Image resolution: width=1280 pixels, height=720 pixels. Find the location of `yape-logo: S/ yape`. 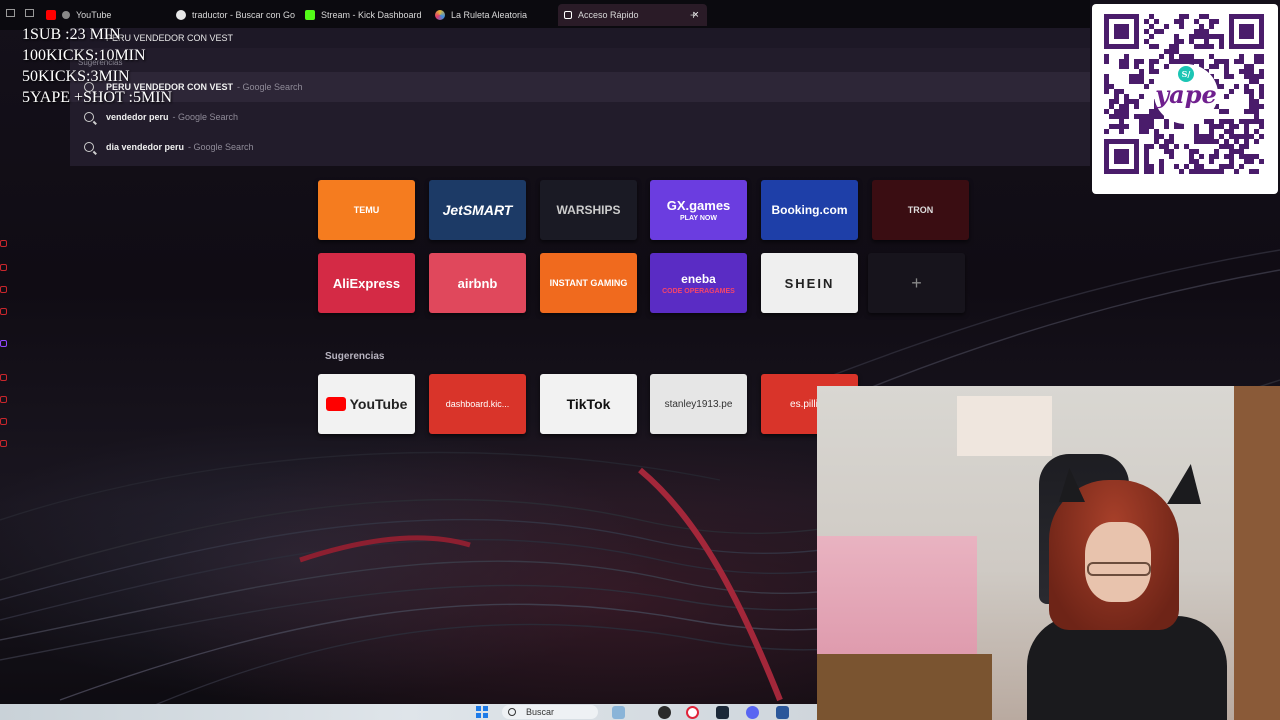

yape-logo: S/ yape is located at coordinates (1186, 94).